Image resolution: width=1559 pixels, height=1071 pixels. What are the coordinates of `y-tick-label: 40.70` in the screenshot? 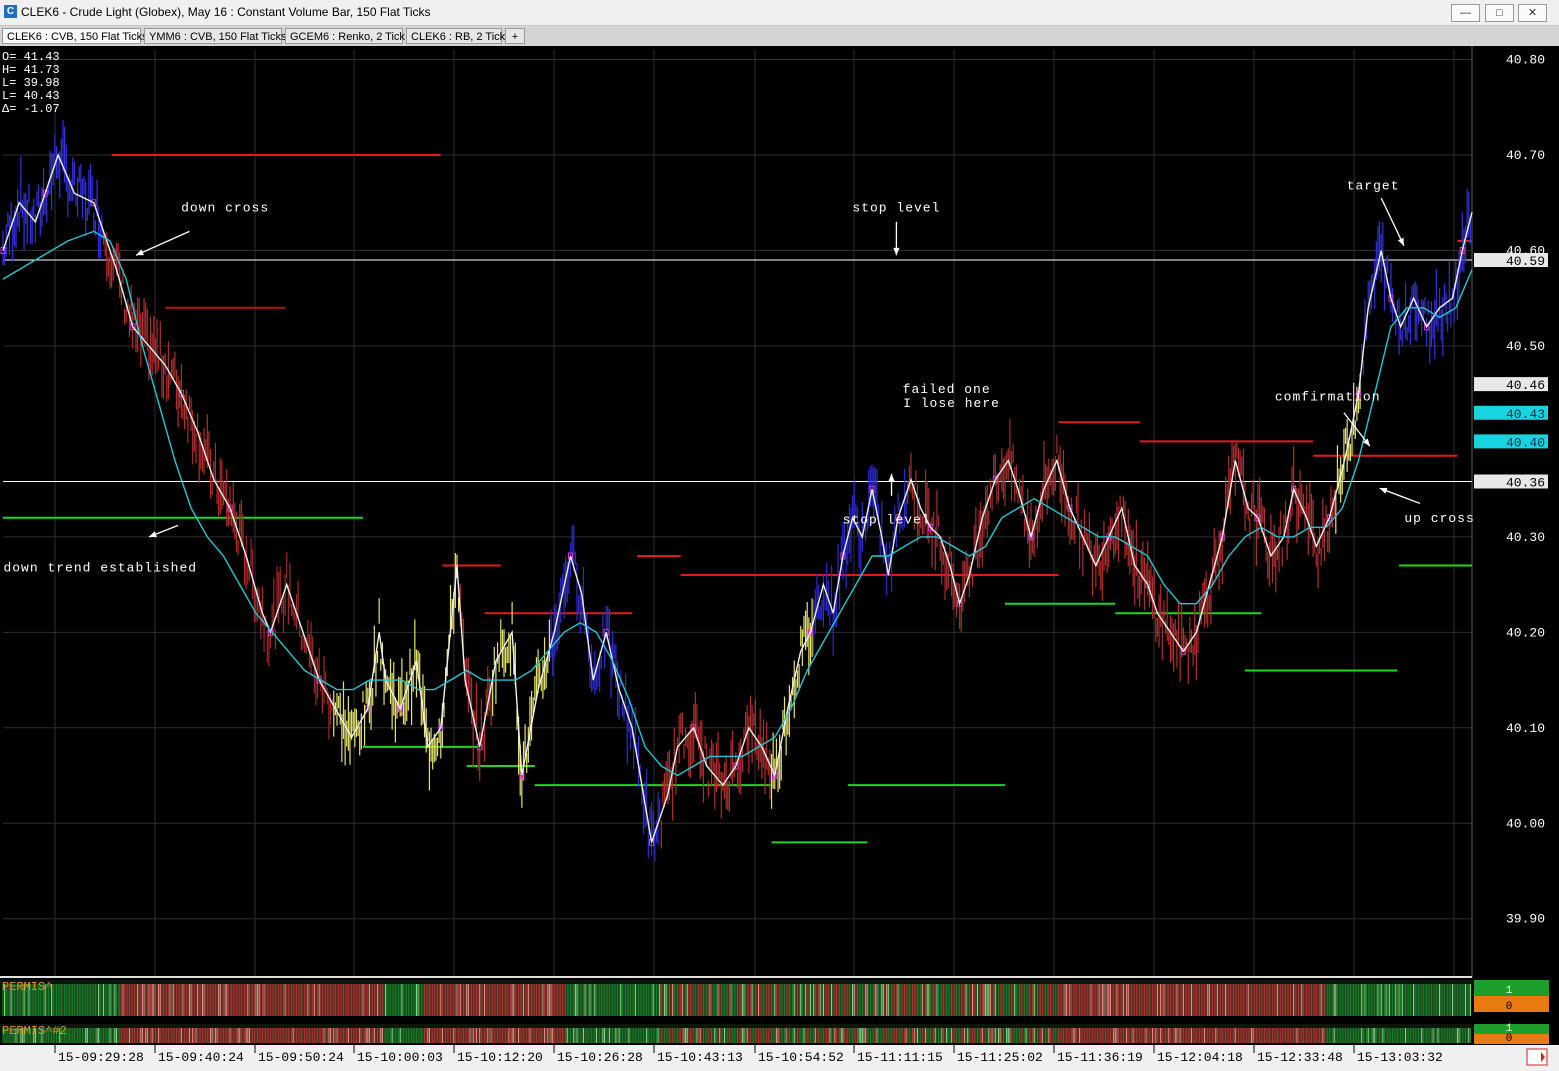 It's located at (1525, 155).